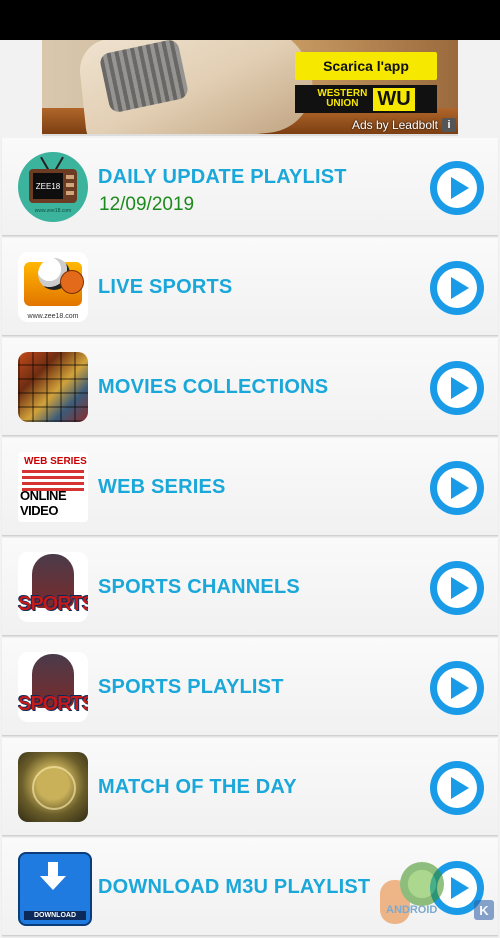  Describe the element at coordinates (394, 99) in the screenshot. I see `ad-brand-mark: WU` at that location.